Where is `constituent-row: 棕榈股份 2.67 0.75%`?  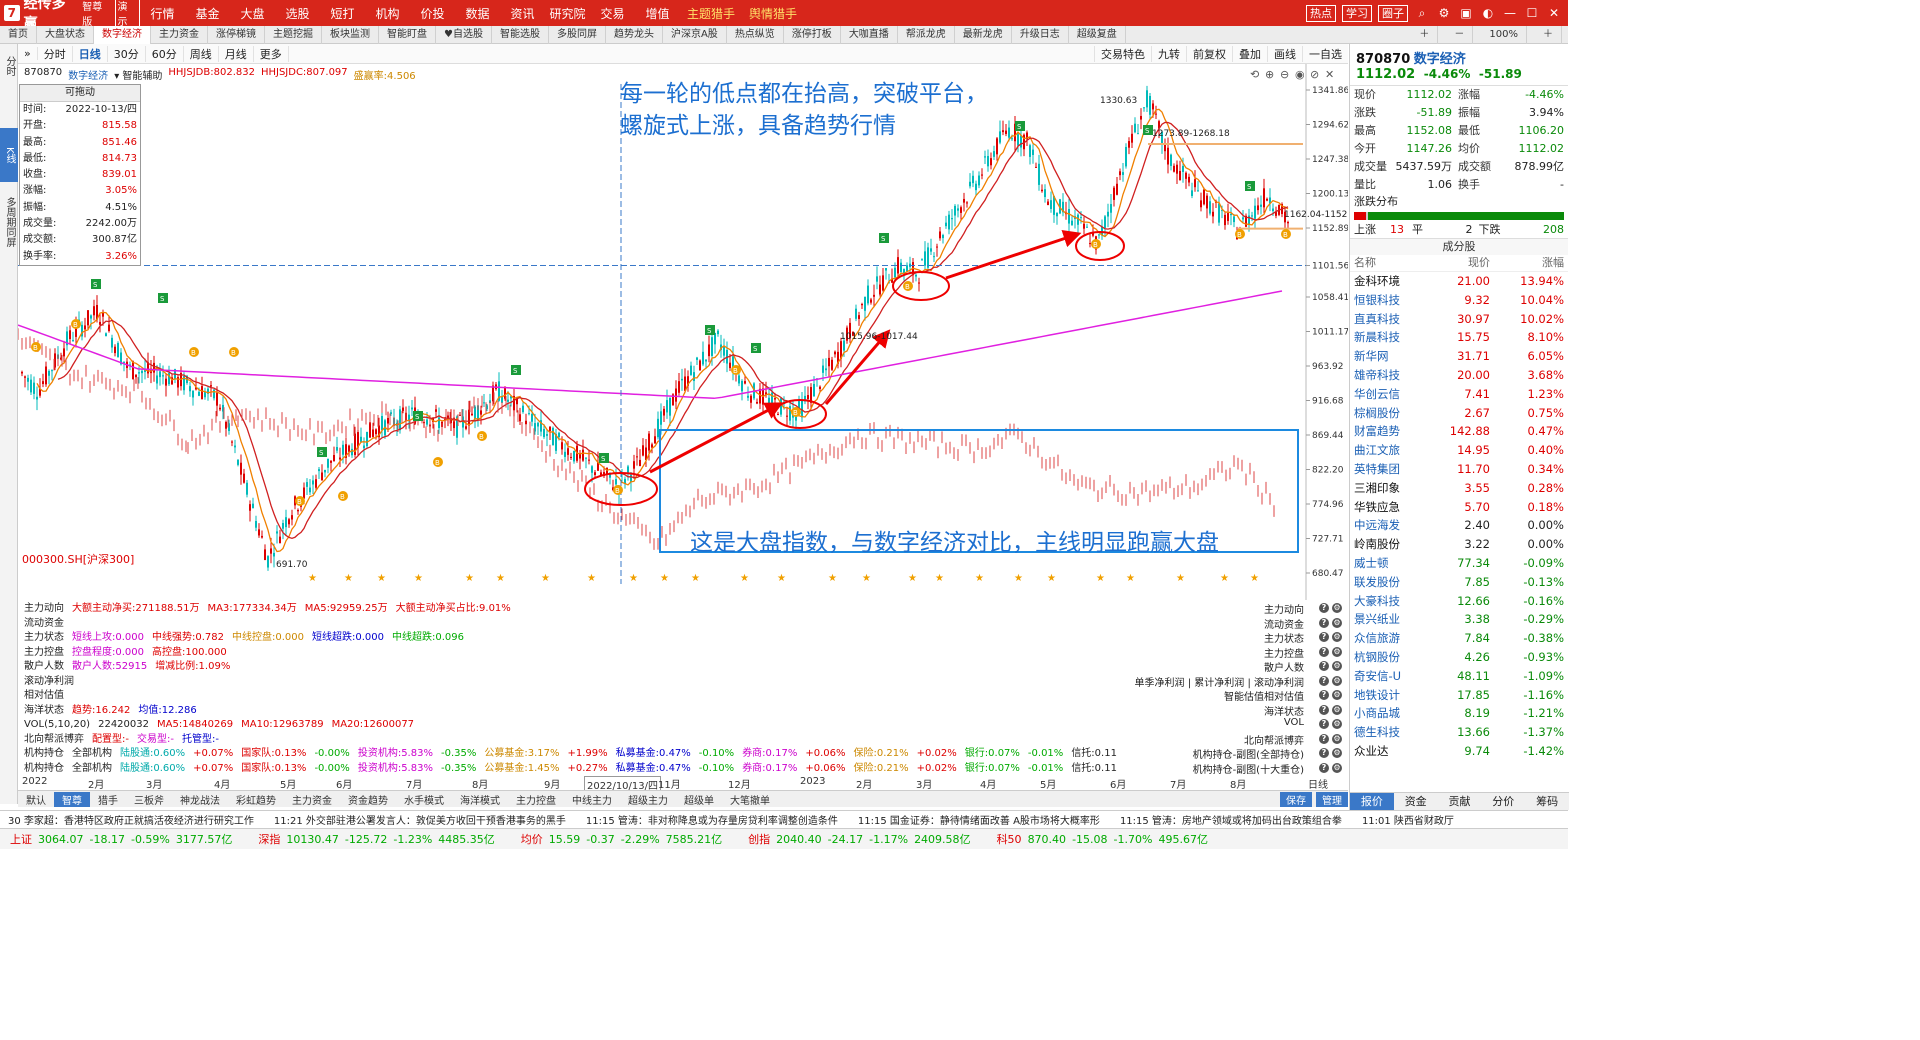
constituent-row: 棕榈股份 2.67 0.75% is located at coordinates (1459, 413).